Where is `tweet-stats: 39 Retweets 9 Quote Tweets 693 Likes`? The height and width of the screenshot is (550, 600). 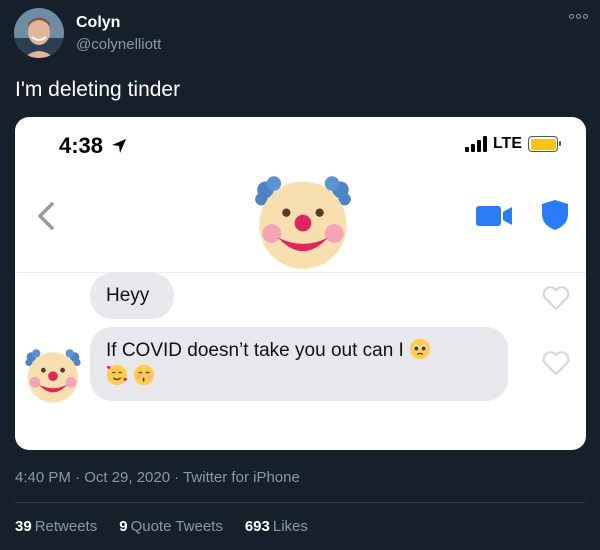 tweet-stats: 39 Retweets 9 Quote Tweets 693 Likes is located at coordinates (161, 526).